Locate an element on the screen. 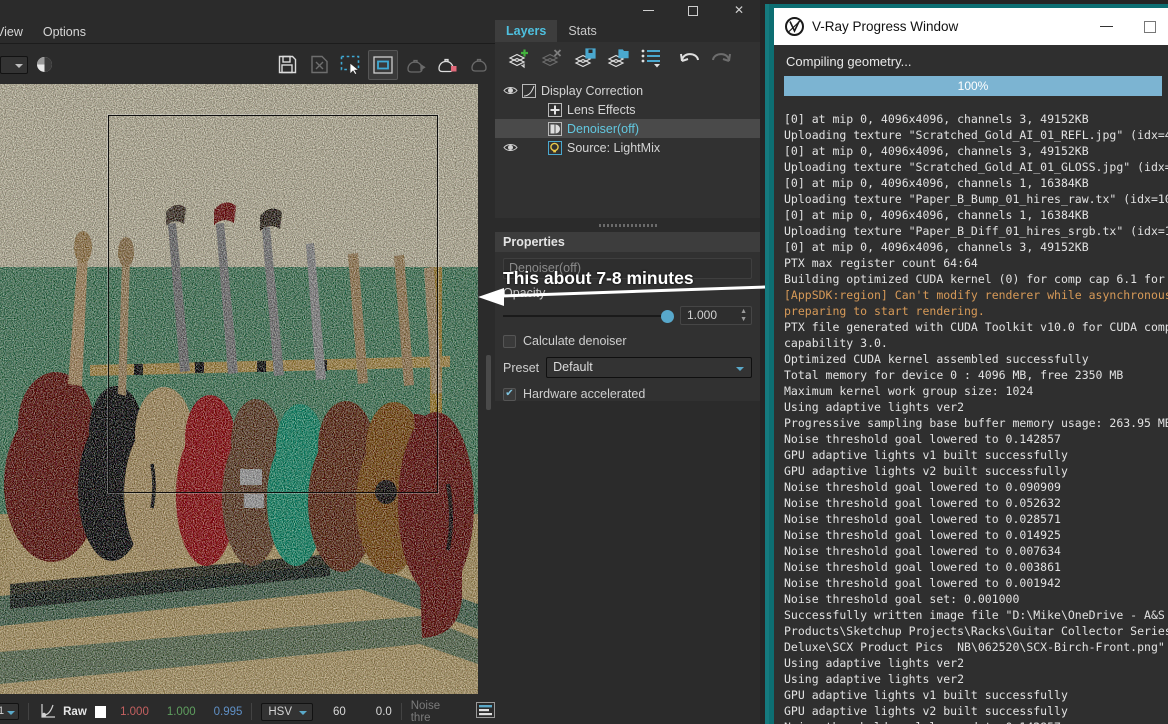 Image resolution: width=1168 pixels, height=724 pixels. menu-view: View is located at coordinates (16, 32).